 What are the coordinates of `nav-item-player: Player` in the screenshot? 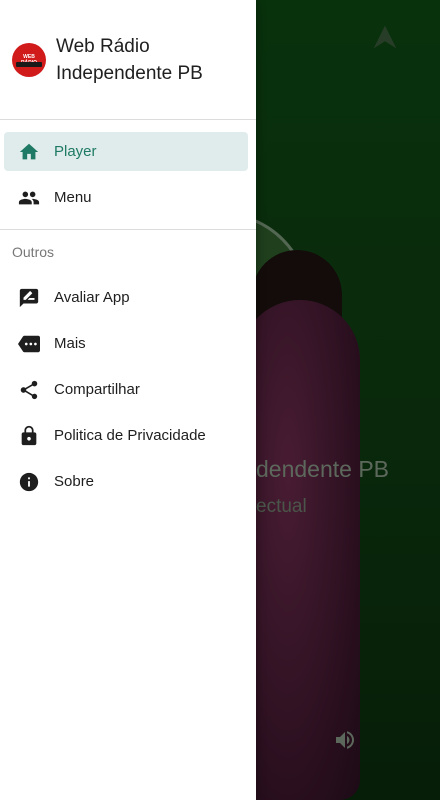 It's located at (126, 151).